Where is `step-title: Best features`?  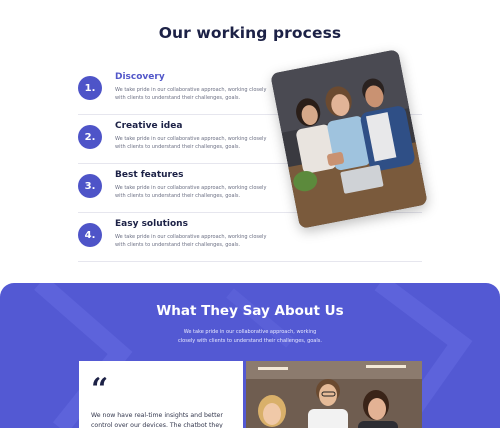 step-title: Best features is located at coordinates (149, 175).